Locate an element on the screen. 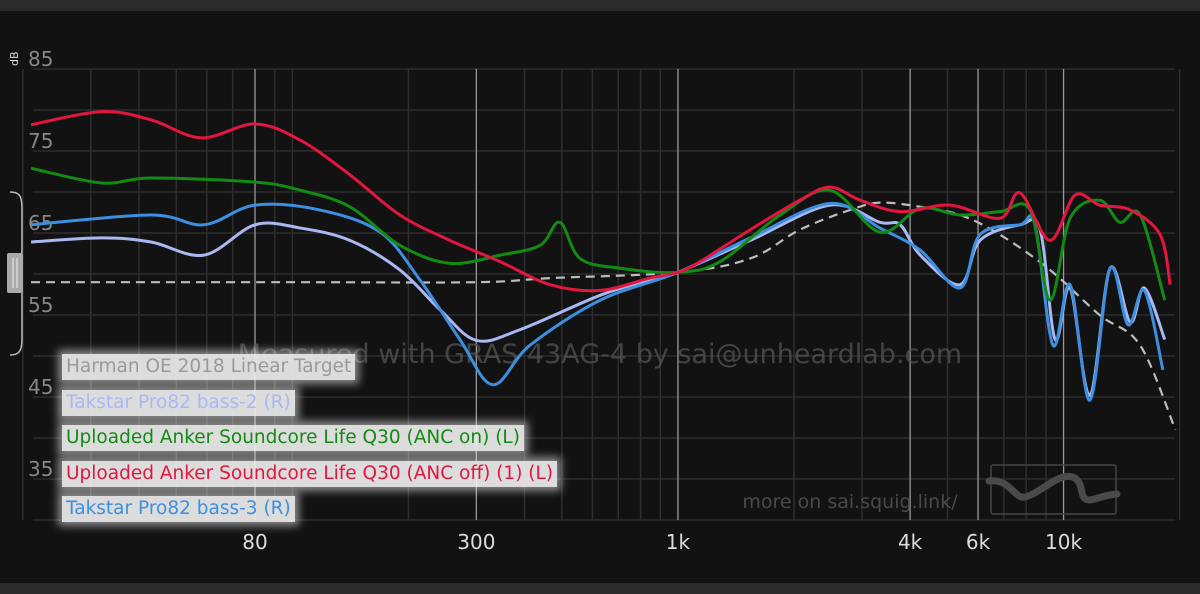 This screenshot has height=594, width=1200. x-tick-label: 4k is located at coordinates (910, 542).